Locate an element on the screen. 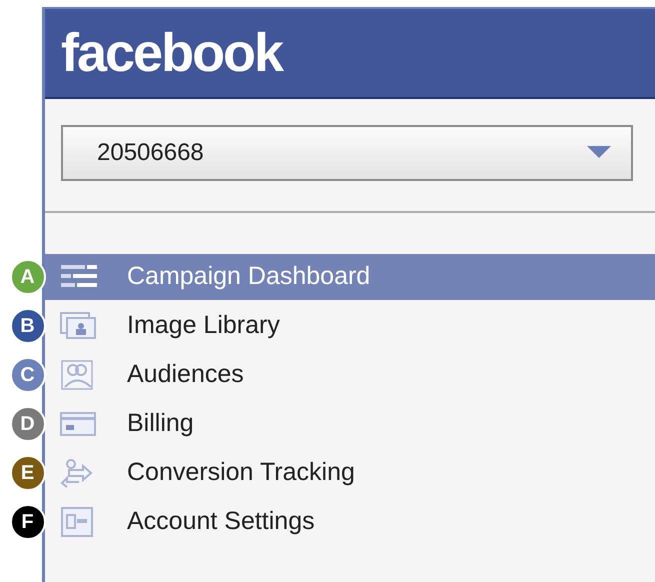 The image size is (655, 582). letter-badge: D is located at coordinates (28, 424).